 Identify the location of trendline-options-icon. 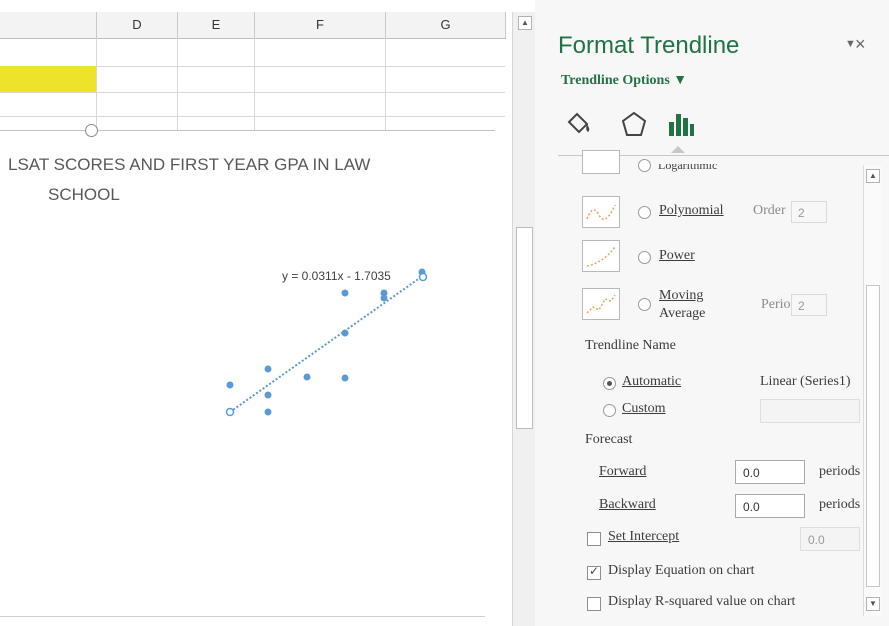
(680, 124).